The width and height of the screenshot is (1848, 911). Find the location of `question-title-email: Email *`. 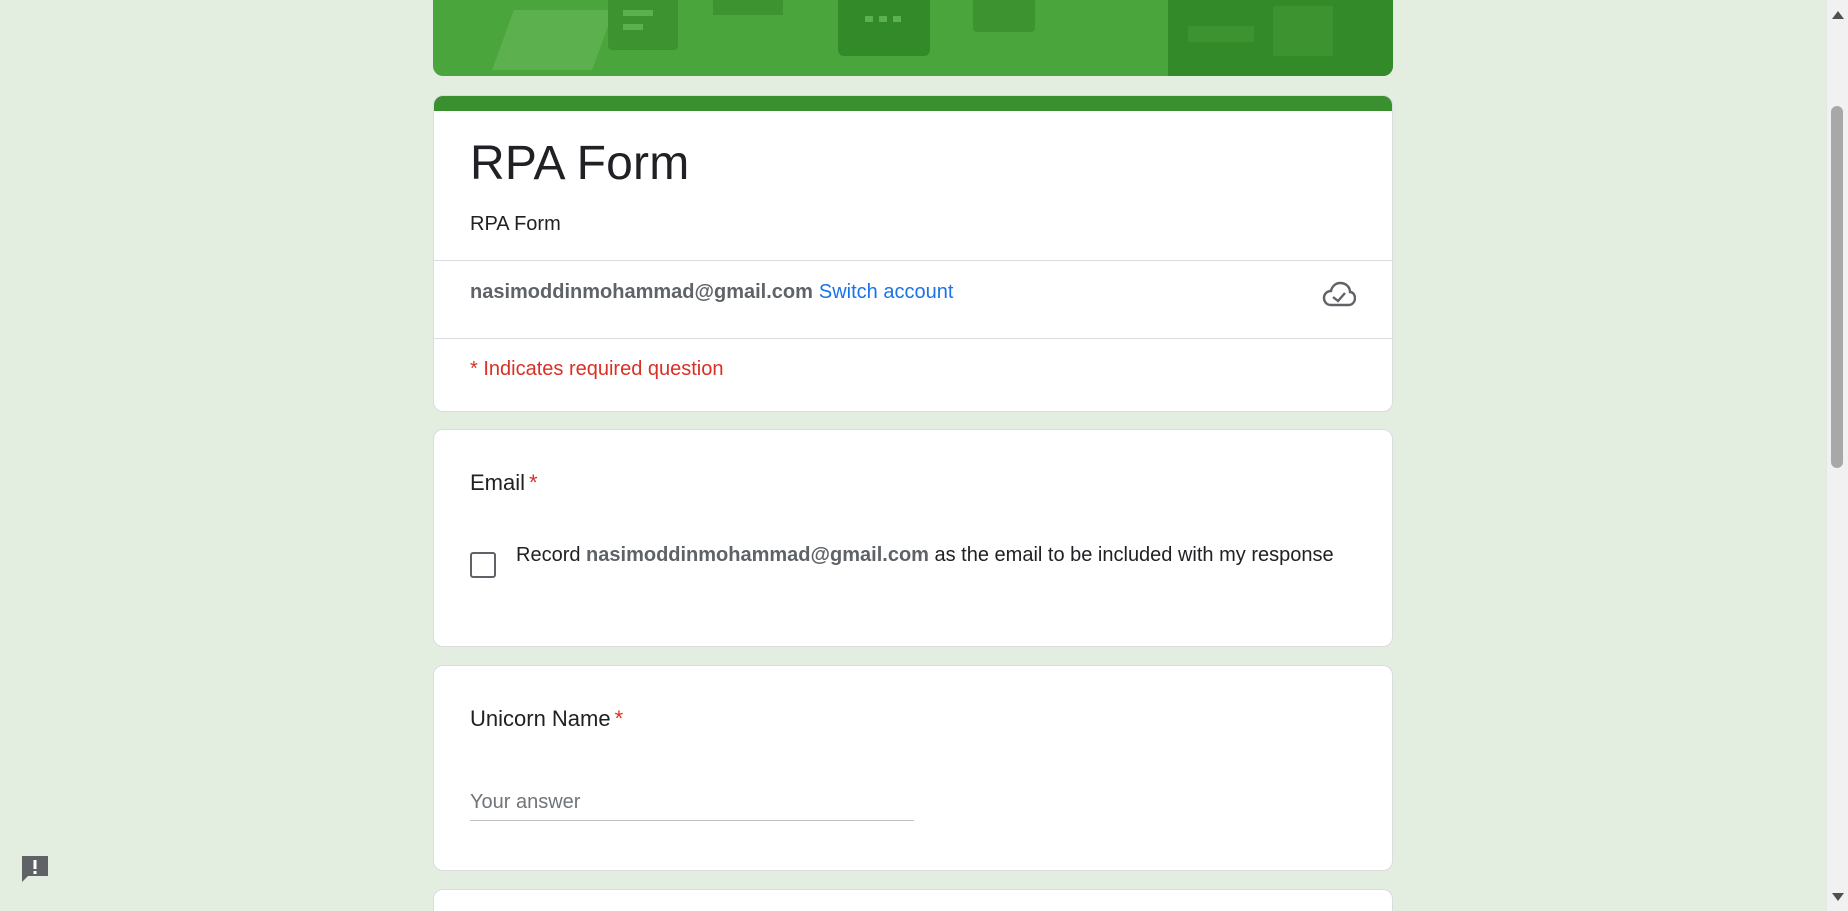

question-title-email: Email * is located at coordinates (504, 483).